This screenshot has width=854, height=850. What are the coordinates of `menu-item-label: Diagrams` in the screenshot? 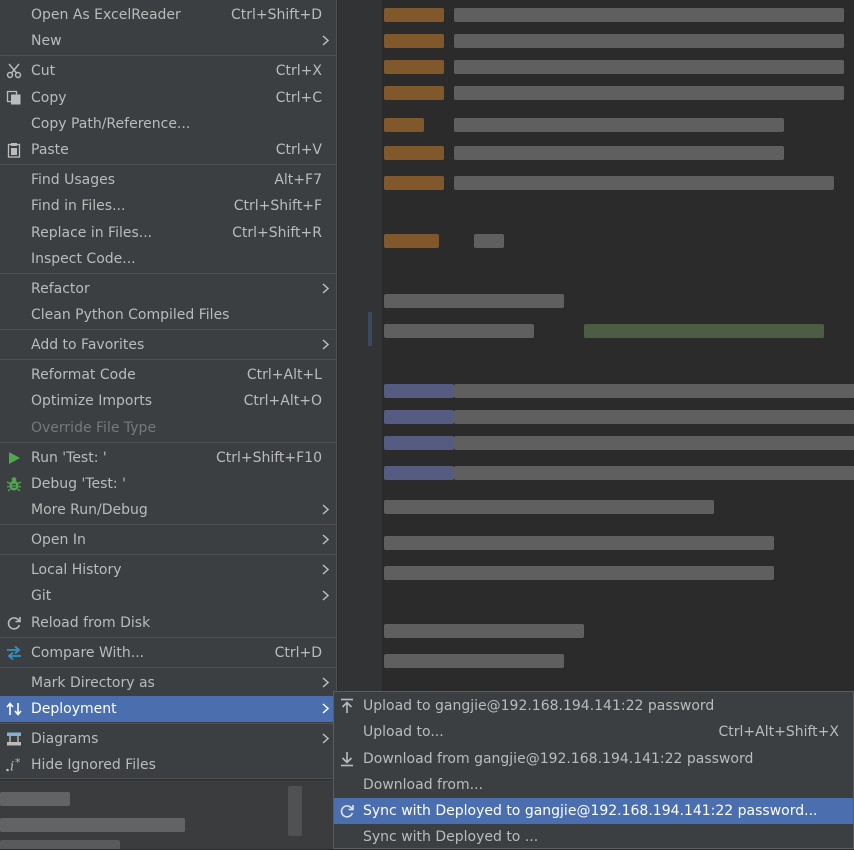 It's located at (65, 739).